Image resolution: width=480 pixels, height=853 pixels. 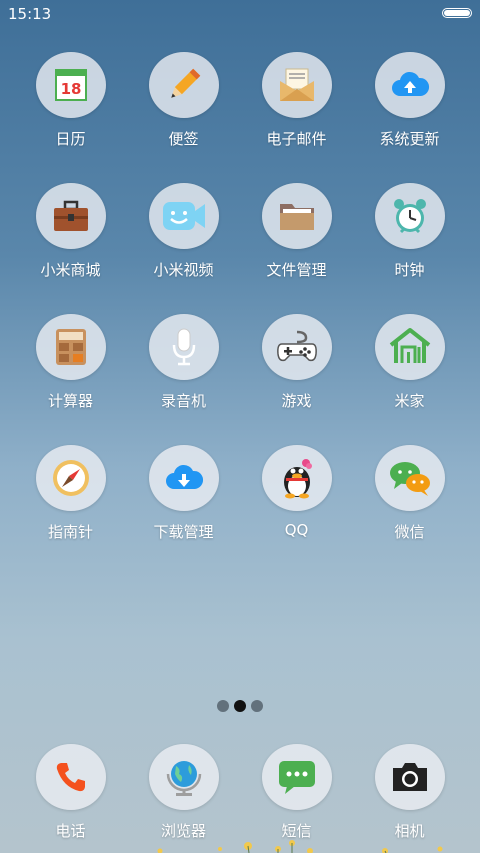 What do you see at coordinates (409, 139) in the screenshot?
I see `app-label: 系统更新` at bounding box center [409, 139].